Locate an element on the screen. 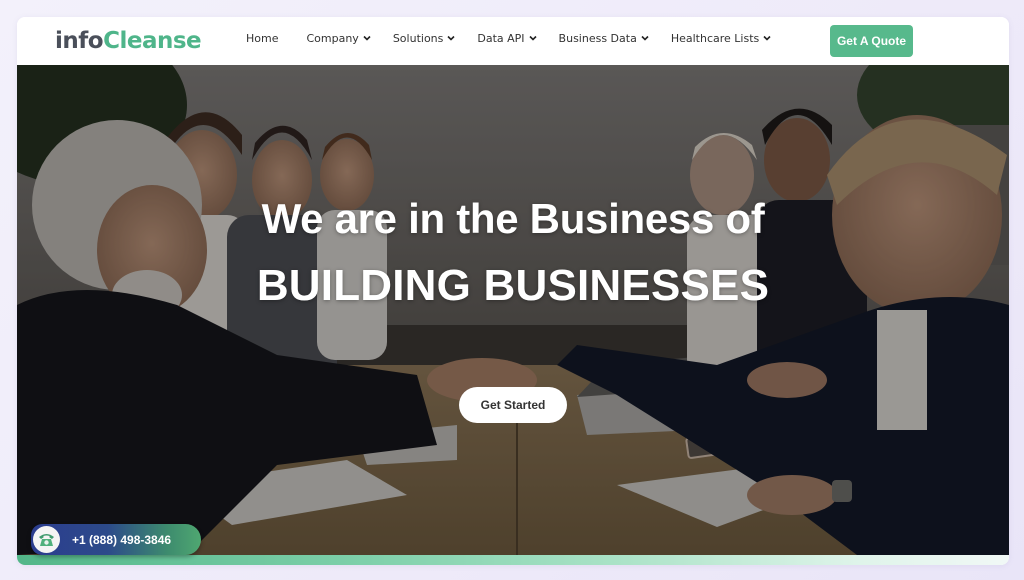 This screenshot has width=1024, height=580. hero-headline-line1: We are in the Business of is located at coordinates (513, 218).